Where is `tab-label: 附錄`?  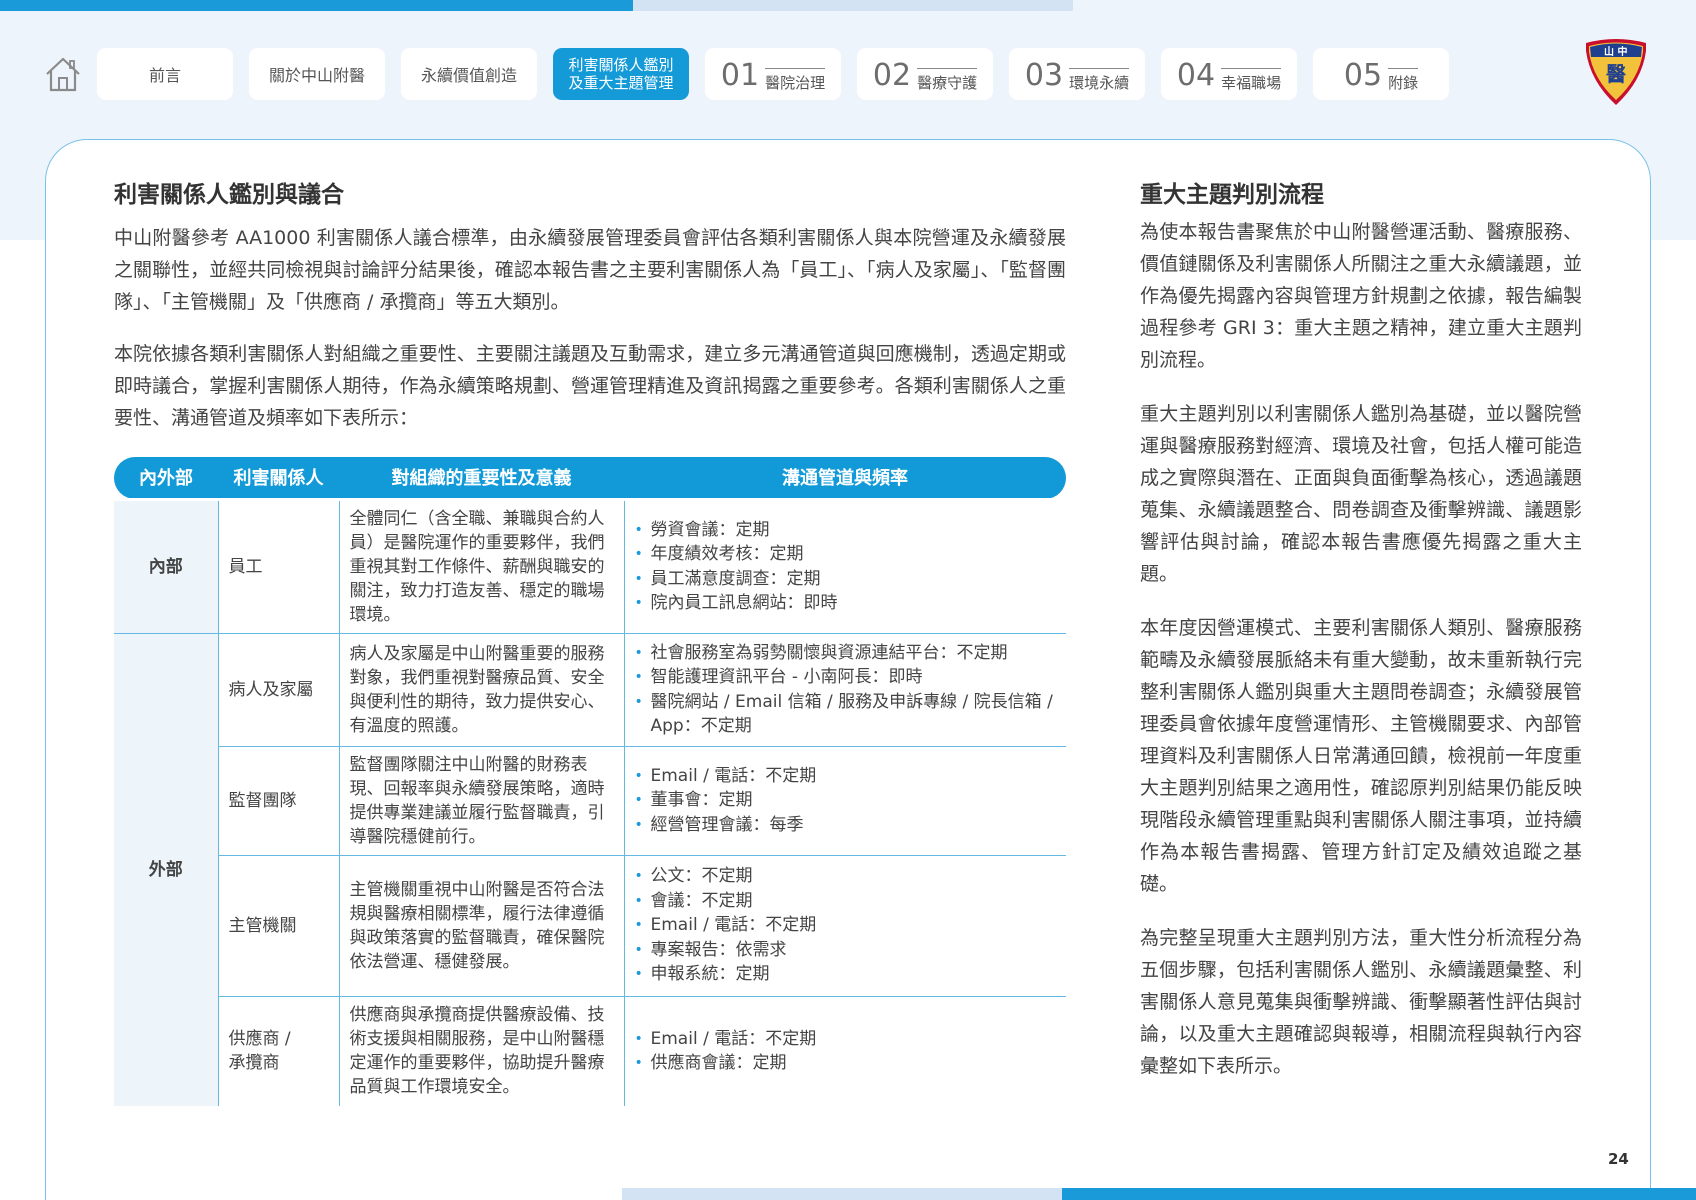 tab-label: 附錄 is located at coordinates (1403, 79).